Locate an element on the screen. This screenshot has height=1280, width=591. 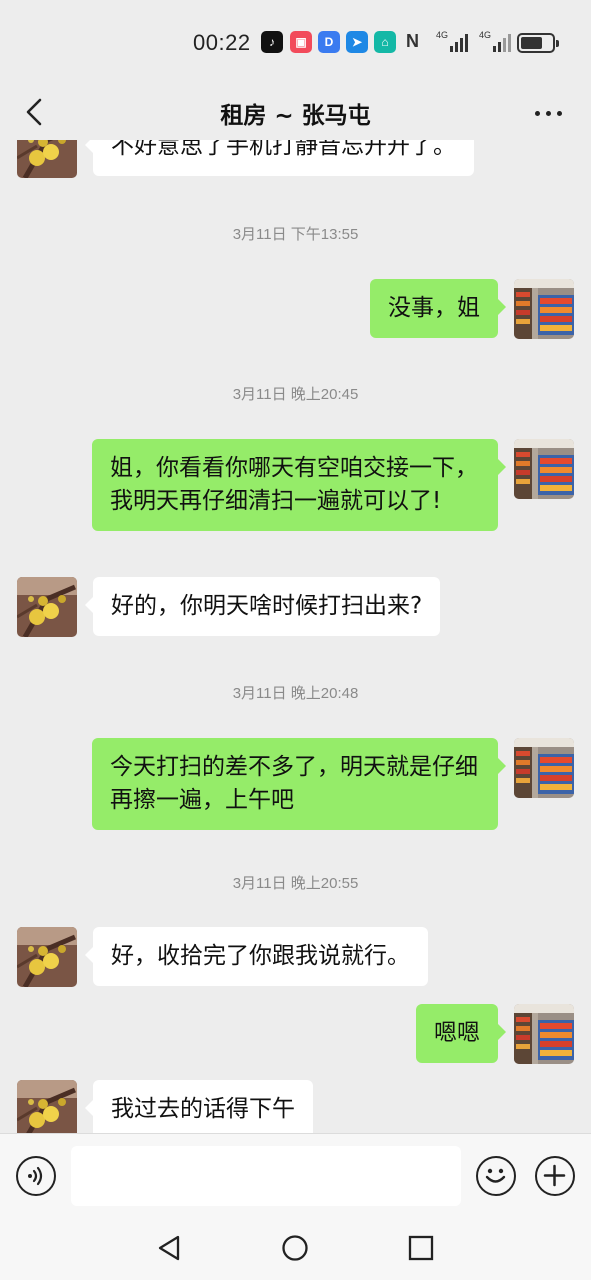
message-timestamp: 3月11日 晚上20:45 is located at coordinates (295, 394).